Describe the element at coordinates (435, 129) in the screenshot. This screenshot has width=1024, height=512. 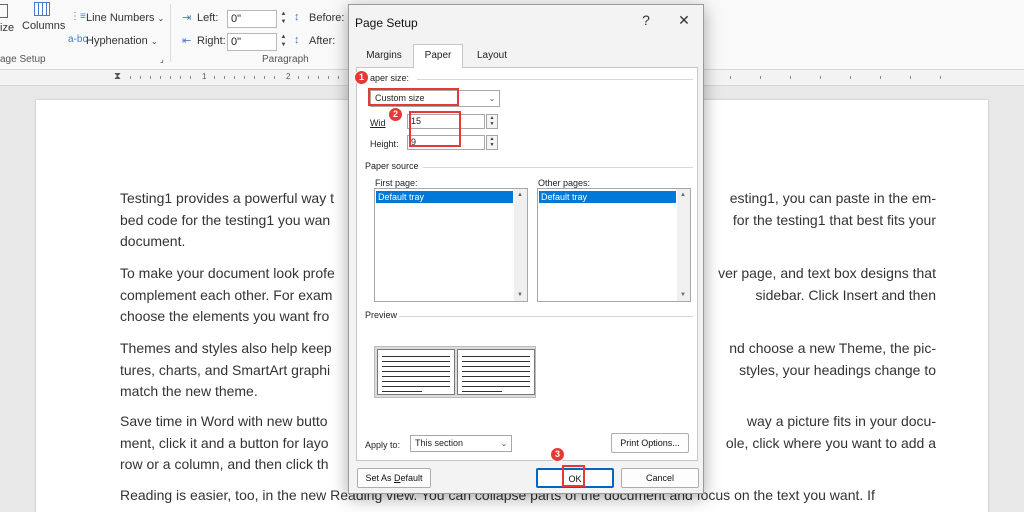
I see `highlight-width-height` at that location.